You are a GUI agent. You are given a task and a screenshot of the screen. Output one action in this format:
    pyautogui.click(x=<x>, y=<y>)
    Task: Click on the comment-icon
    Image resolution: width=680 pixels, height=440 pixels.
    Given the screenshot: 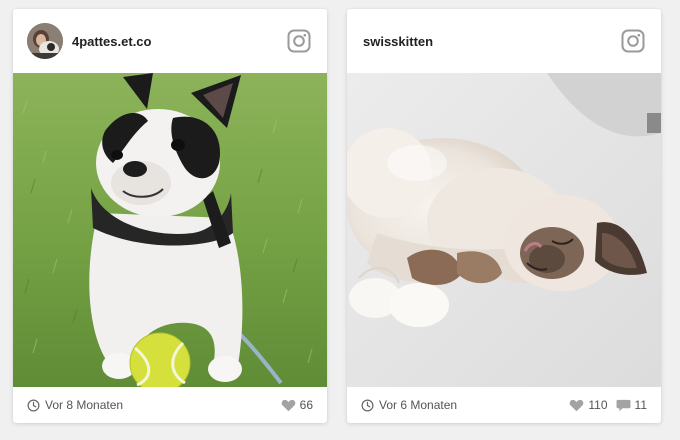 What is the action you would take?
    pyautogui.click(x=623, y=405)
    